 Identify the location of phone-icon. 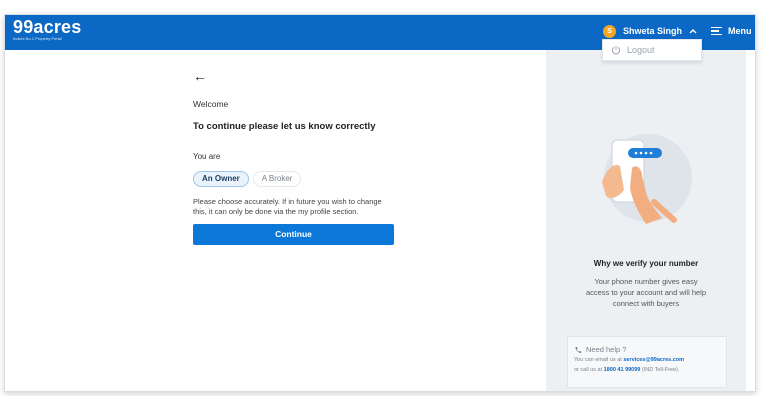
(578, 349).